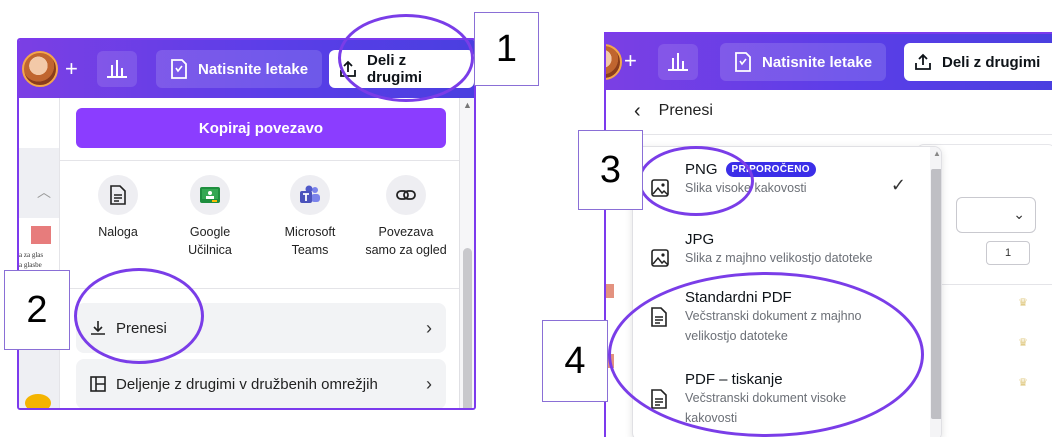 The height and width of the screenshot is (437, 1052). What do you see at coordinates (406, 195) in the screenshot?
I see `link-icon` at bounding box center [406, 195].